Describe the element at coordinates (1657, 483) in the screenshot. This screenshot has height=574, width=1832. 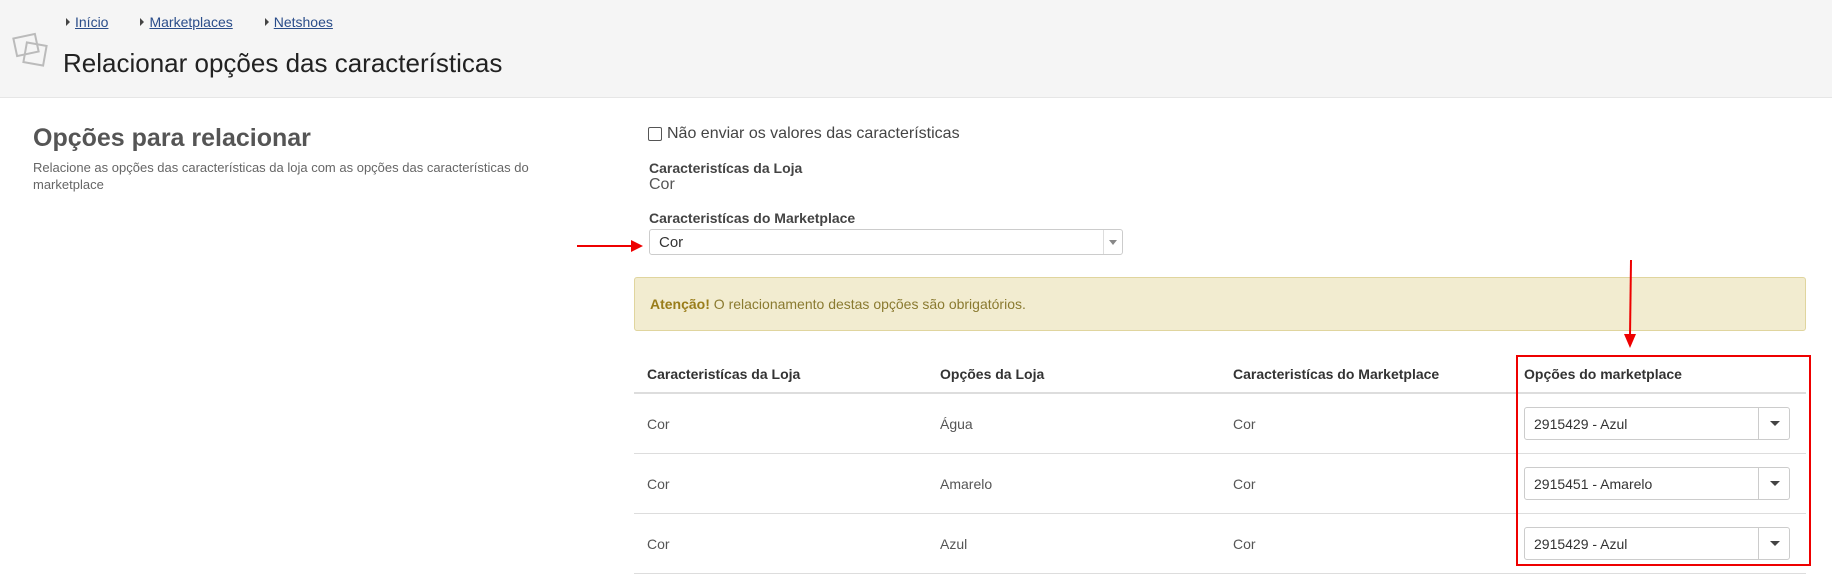
I see `marketplace-option-select: 2915451 - Amarelo` at that location.